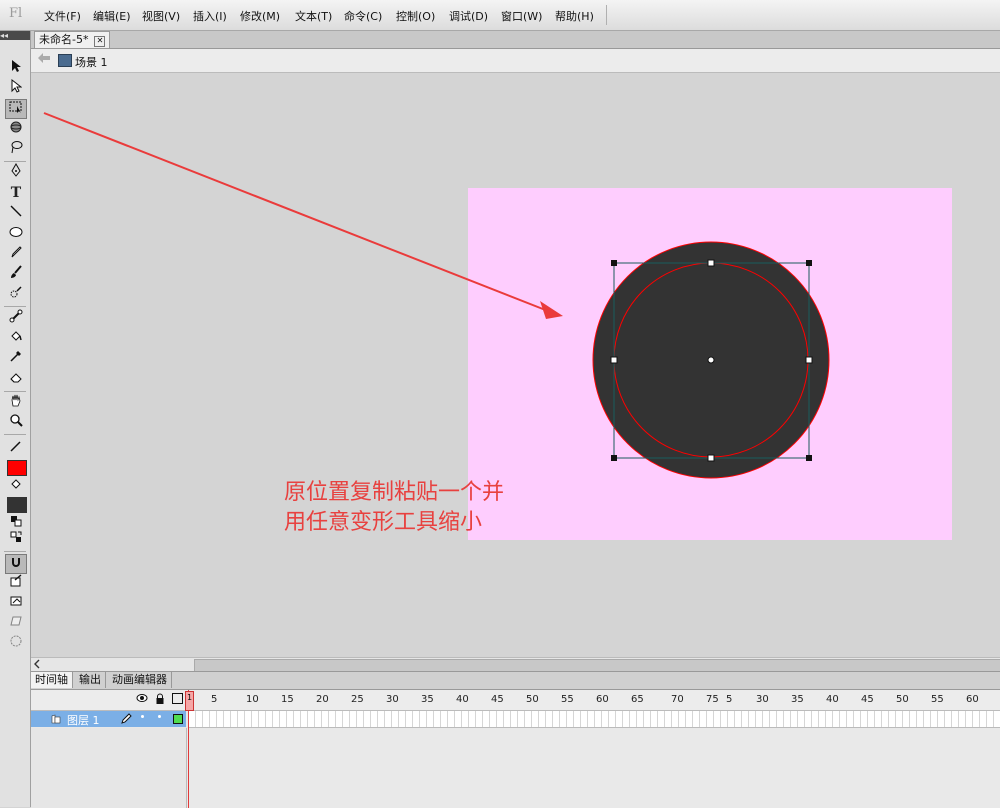  What do you see at coordinates (108, 719) in the screenshot?
I see `layer-row: 图层 1` at bounding box center [108, 719].